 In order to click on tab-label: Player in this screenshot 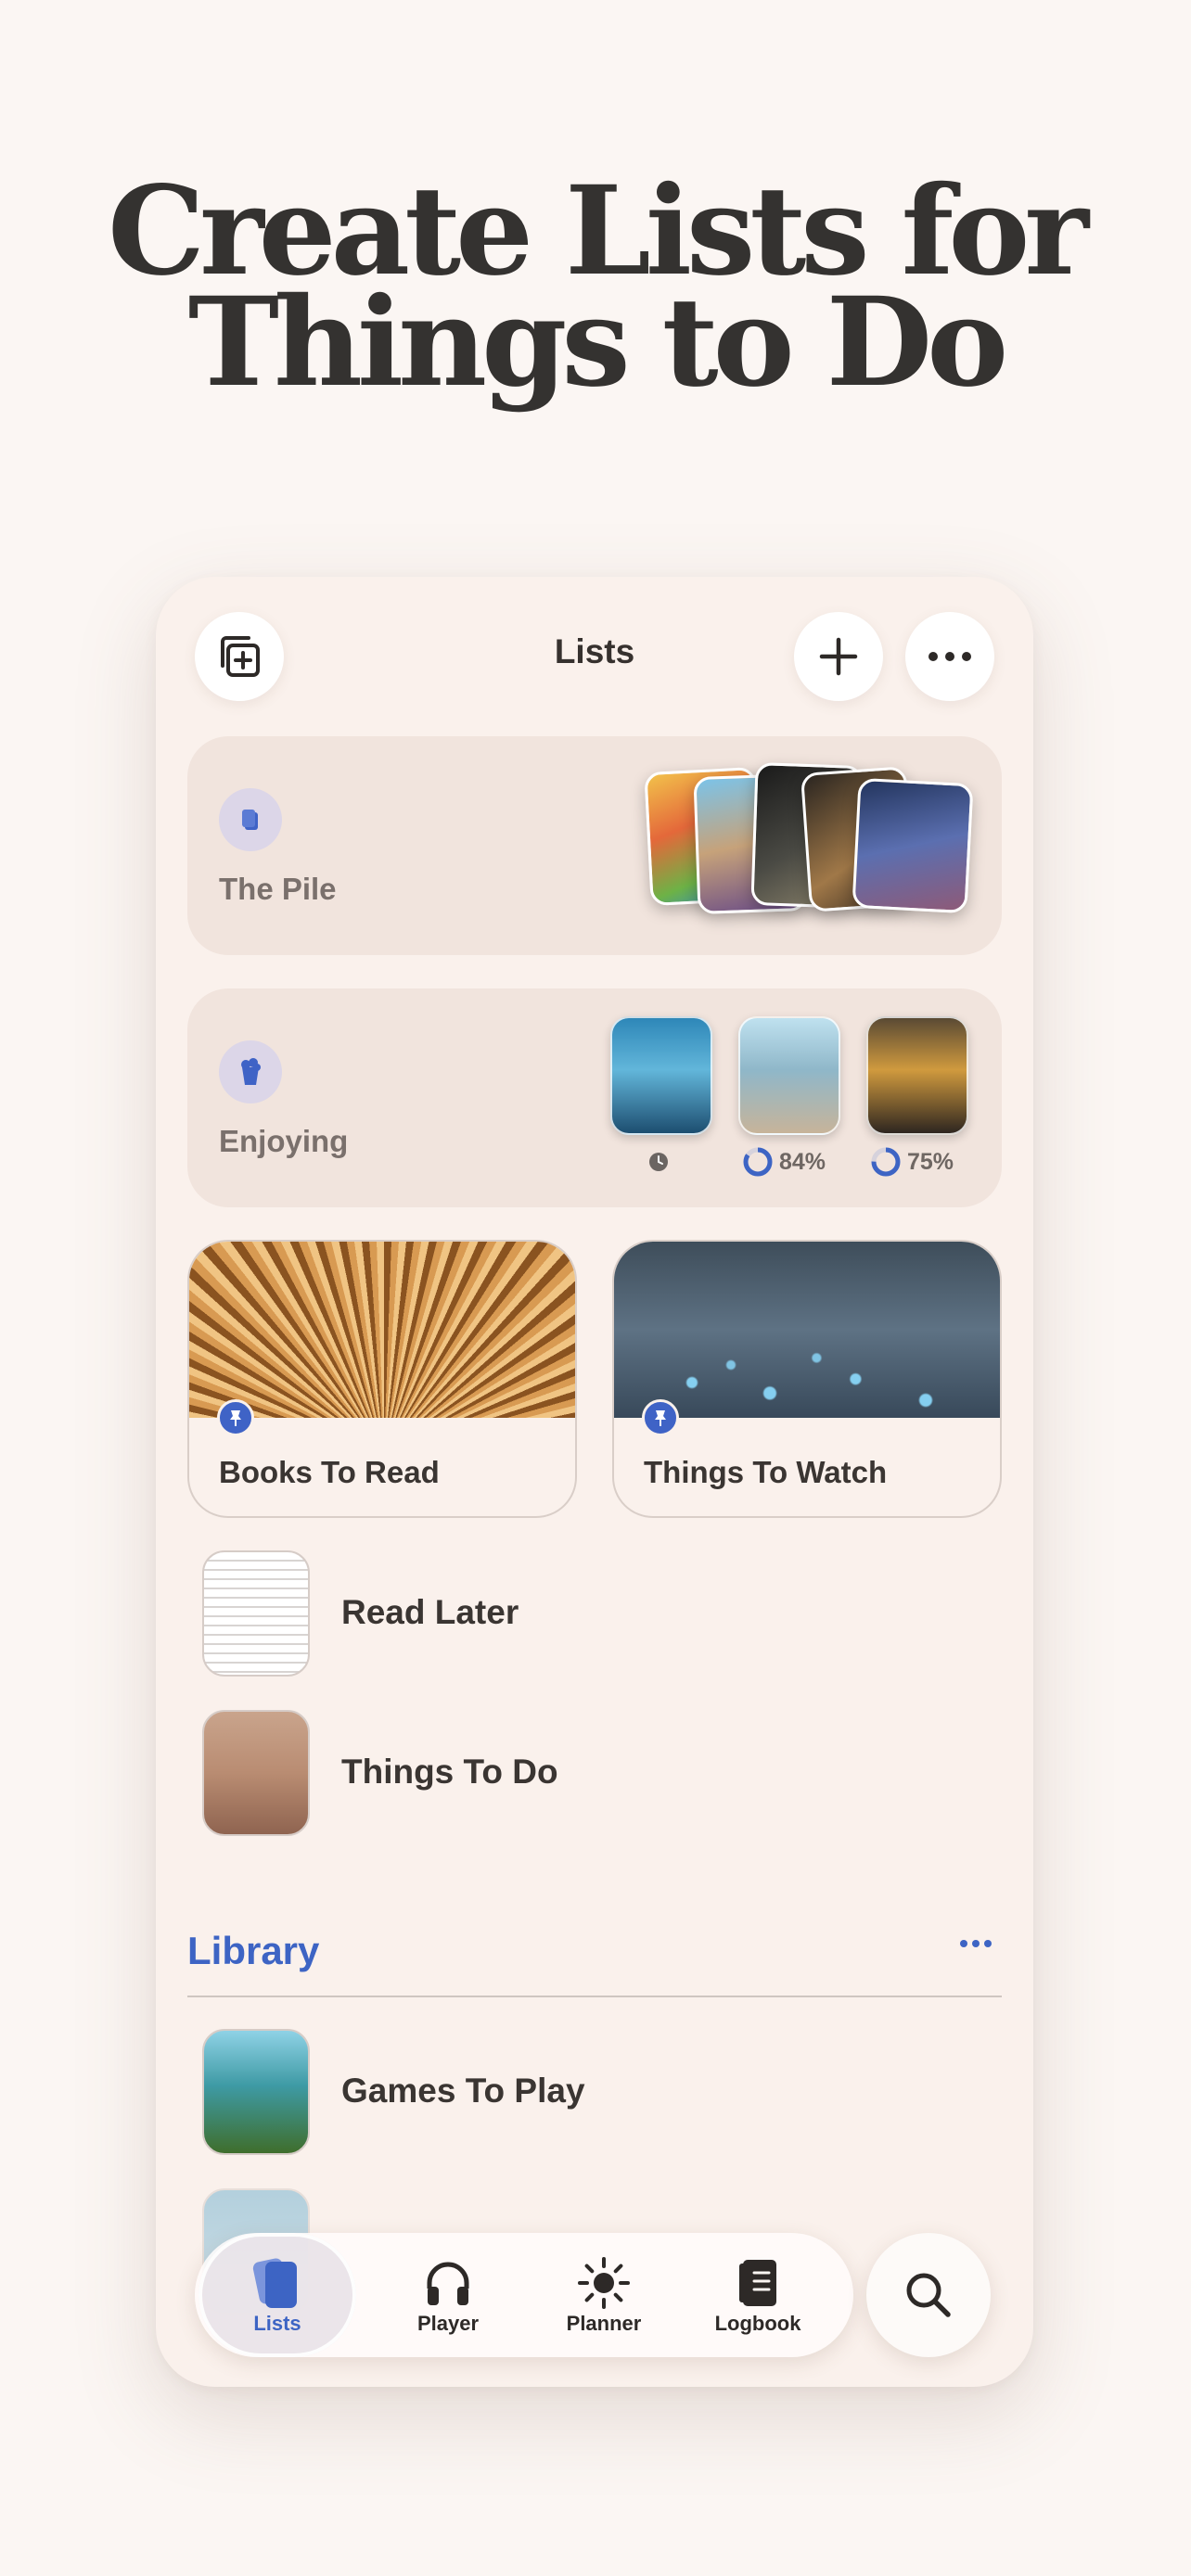, I will do `click(448, 2324)`.